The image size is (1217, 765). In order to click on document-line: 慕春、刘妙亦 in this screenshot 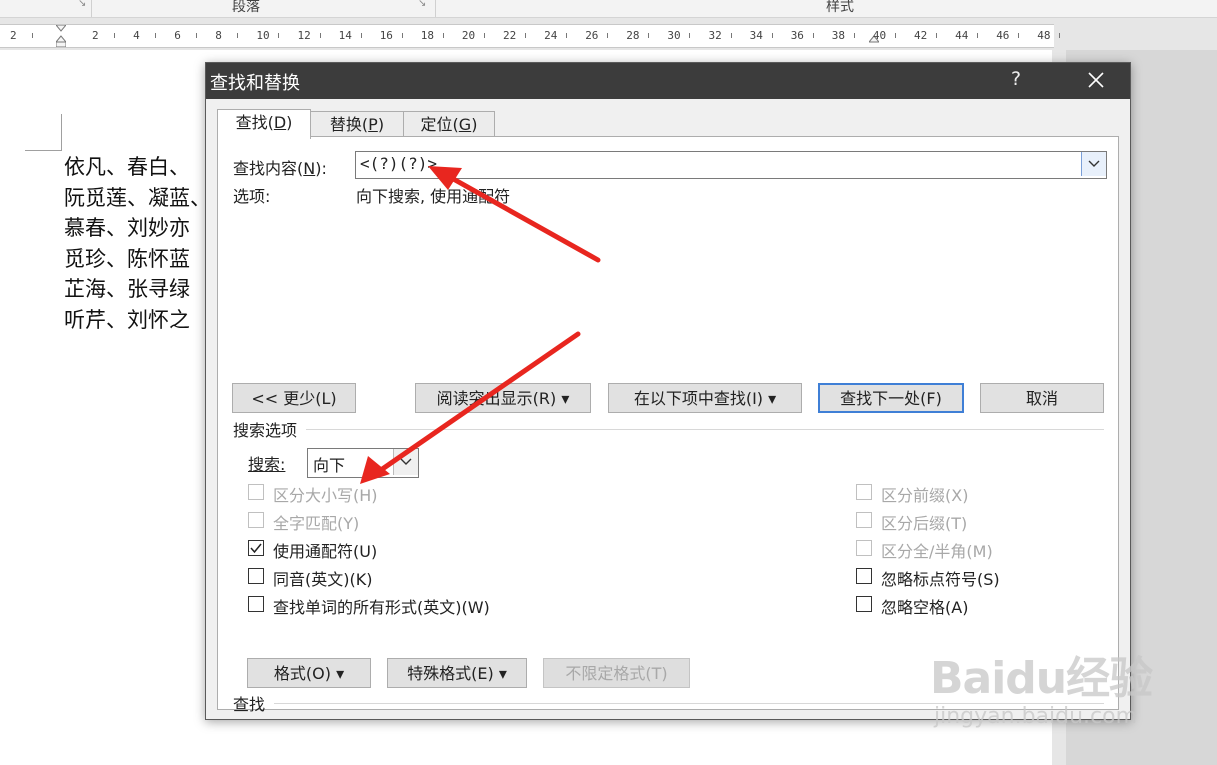, I will do `click(127, 228)`.